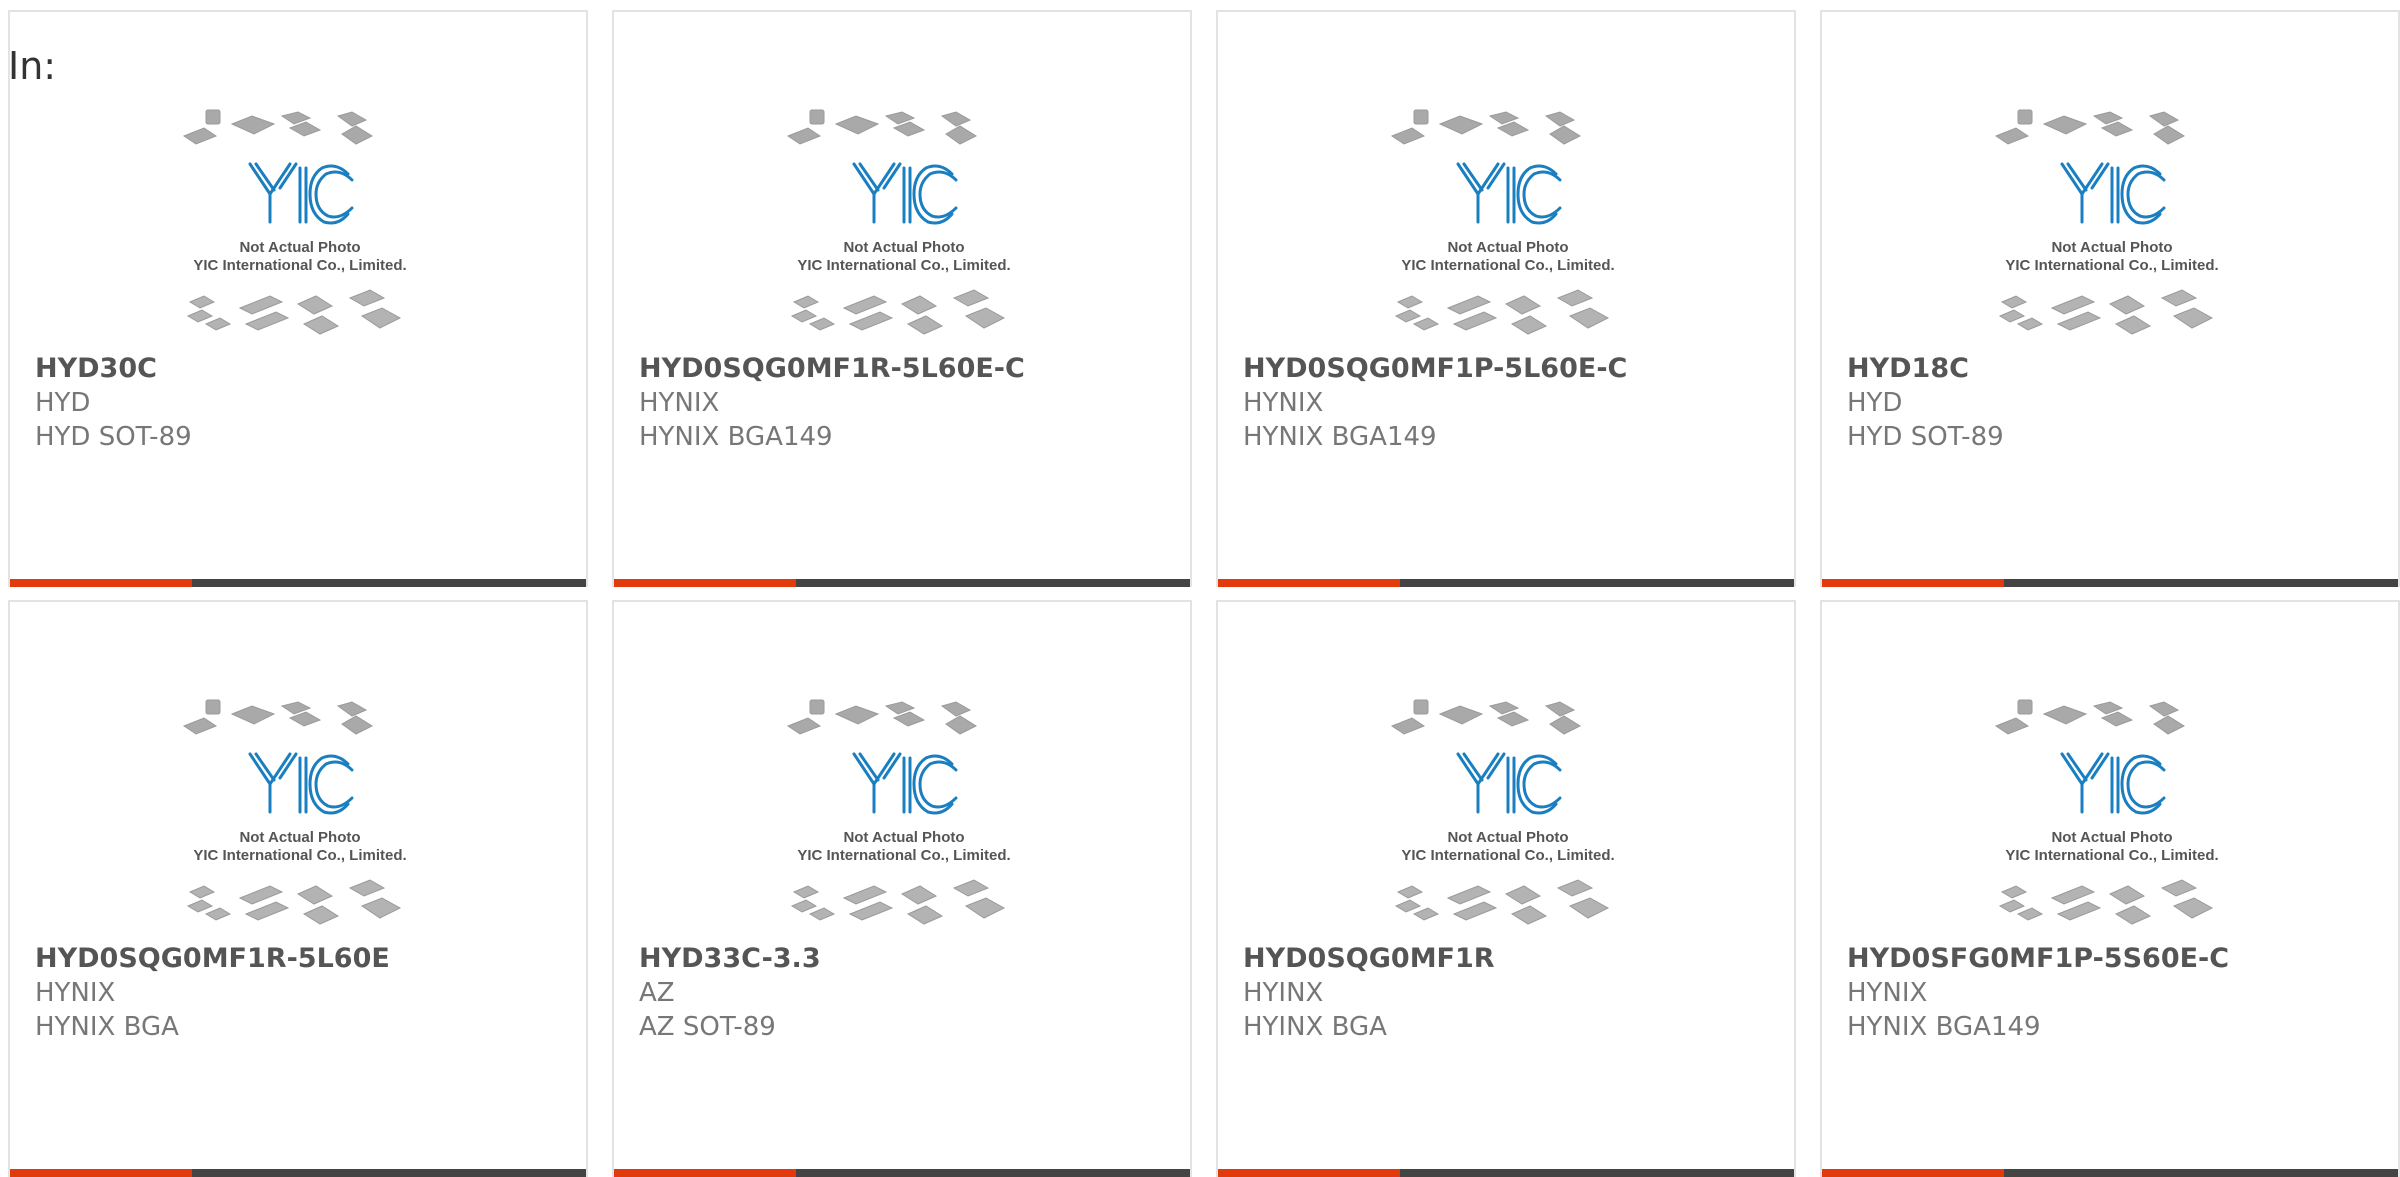 This screenshot has width=2400, height=1177. What do you see at coordinates (1369, 958) in the screenshot?
I see `part-number-link: HYD0SQG0MF1R` at bounding box center [1369, 958].